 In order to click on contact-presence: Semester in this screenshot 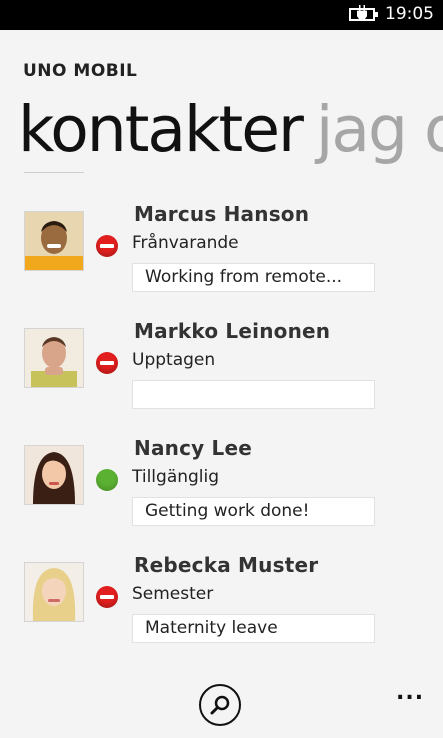, I will do `click(173, 594)`.